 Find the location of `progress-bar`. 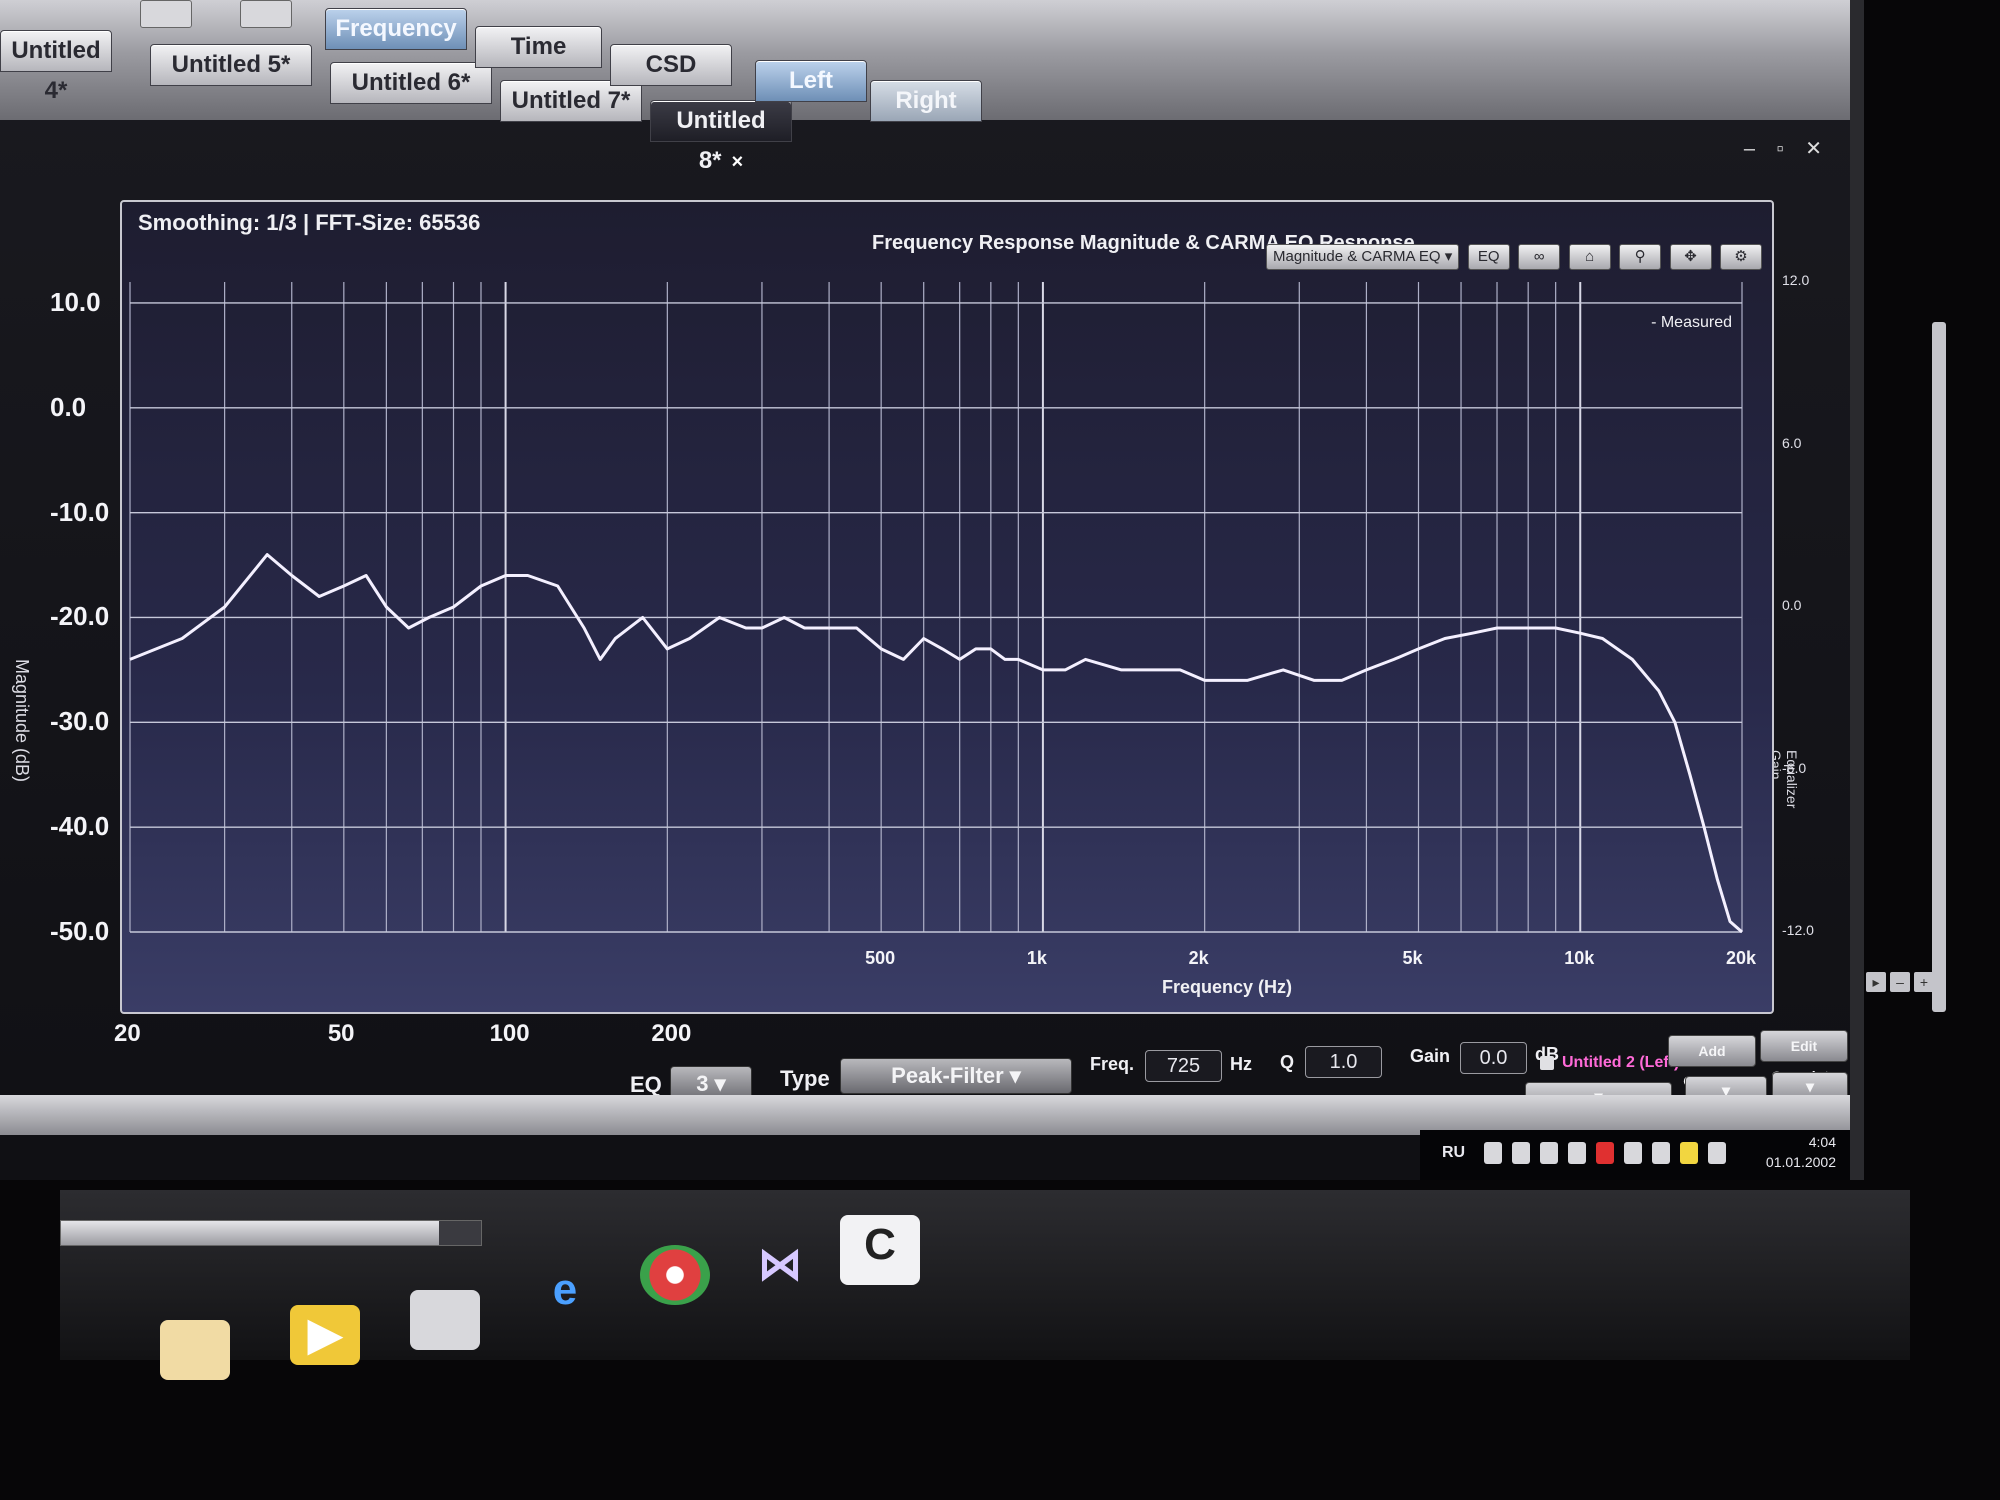

progress-bar is located at coordinates (271, 1233).